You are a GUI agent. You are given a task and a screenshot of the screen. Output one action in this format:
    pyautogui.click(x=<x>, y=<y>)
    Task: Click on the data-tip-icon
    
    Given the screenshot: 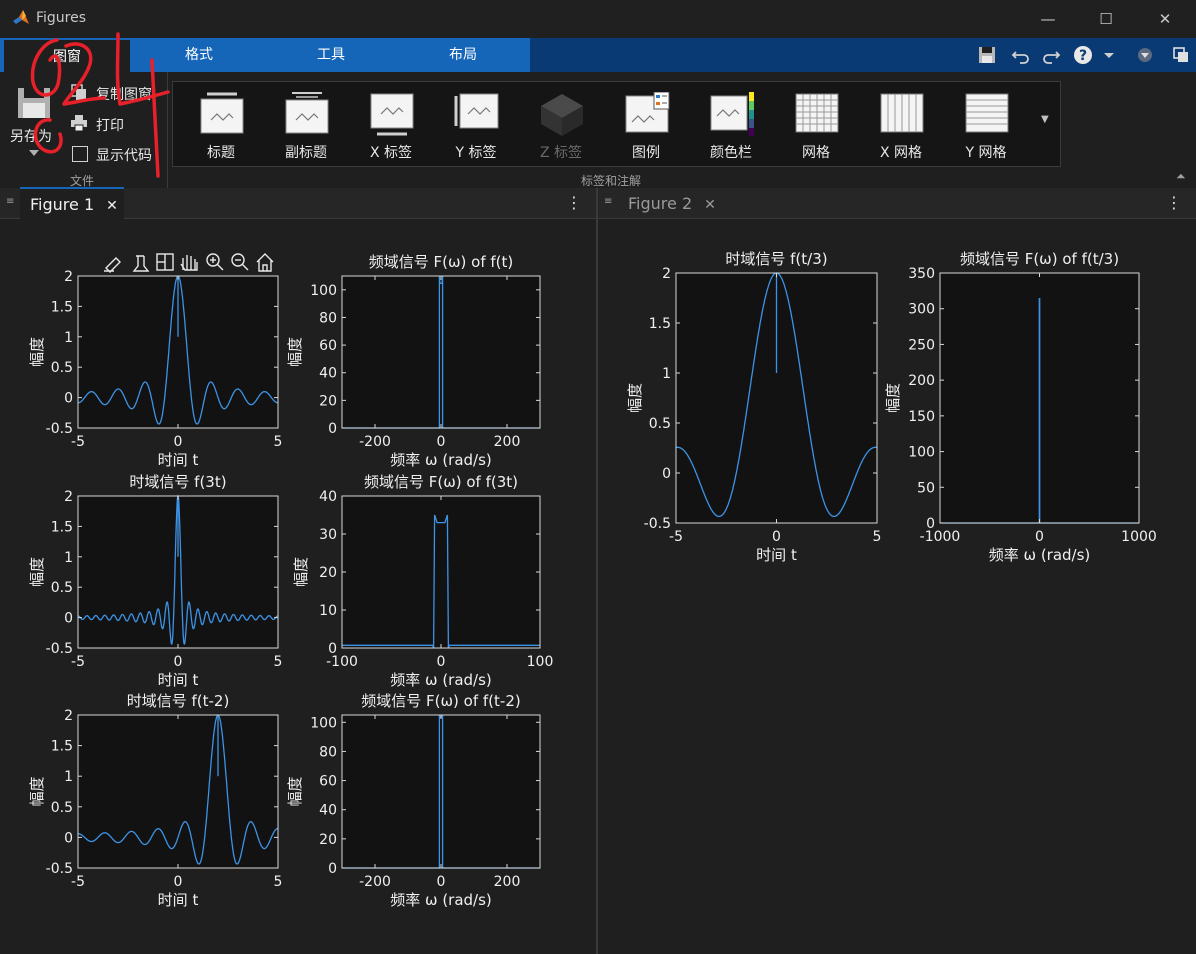 What is the action you would take?
    pyautogui.click(x=141, y=263)
    